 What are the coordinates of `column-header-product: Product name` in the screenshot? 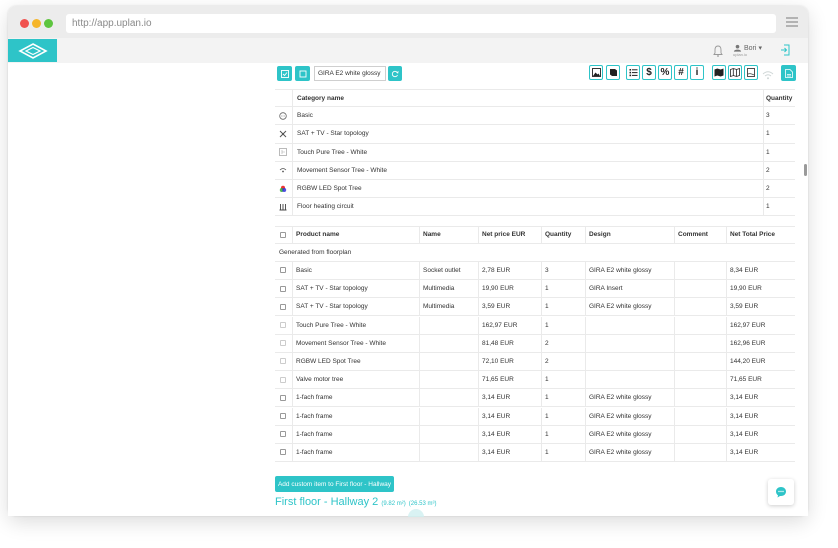 It's located at (317, 235).